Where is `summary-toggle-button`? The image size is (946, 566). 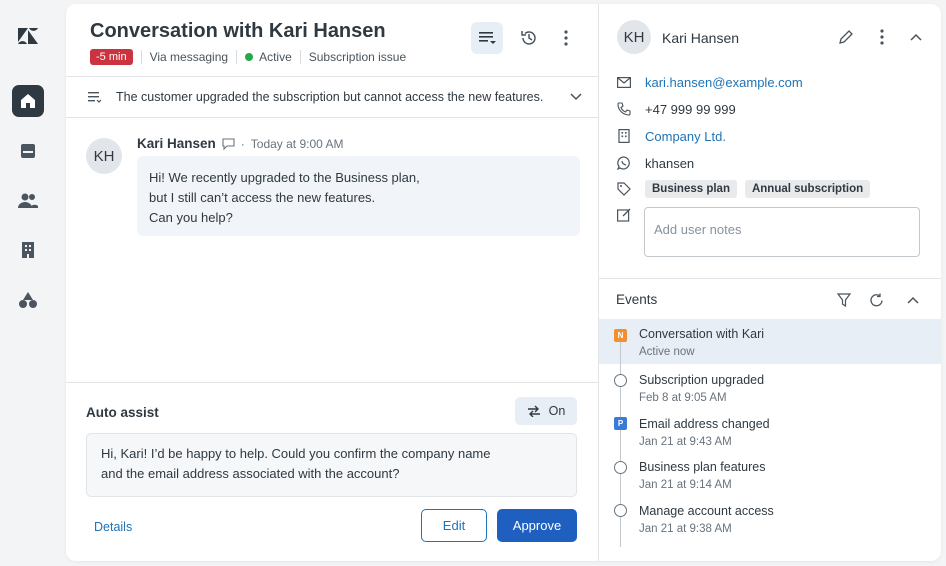
summary-toggle-button is located at coordinates (487, 38).